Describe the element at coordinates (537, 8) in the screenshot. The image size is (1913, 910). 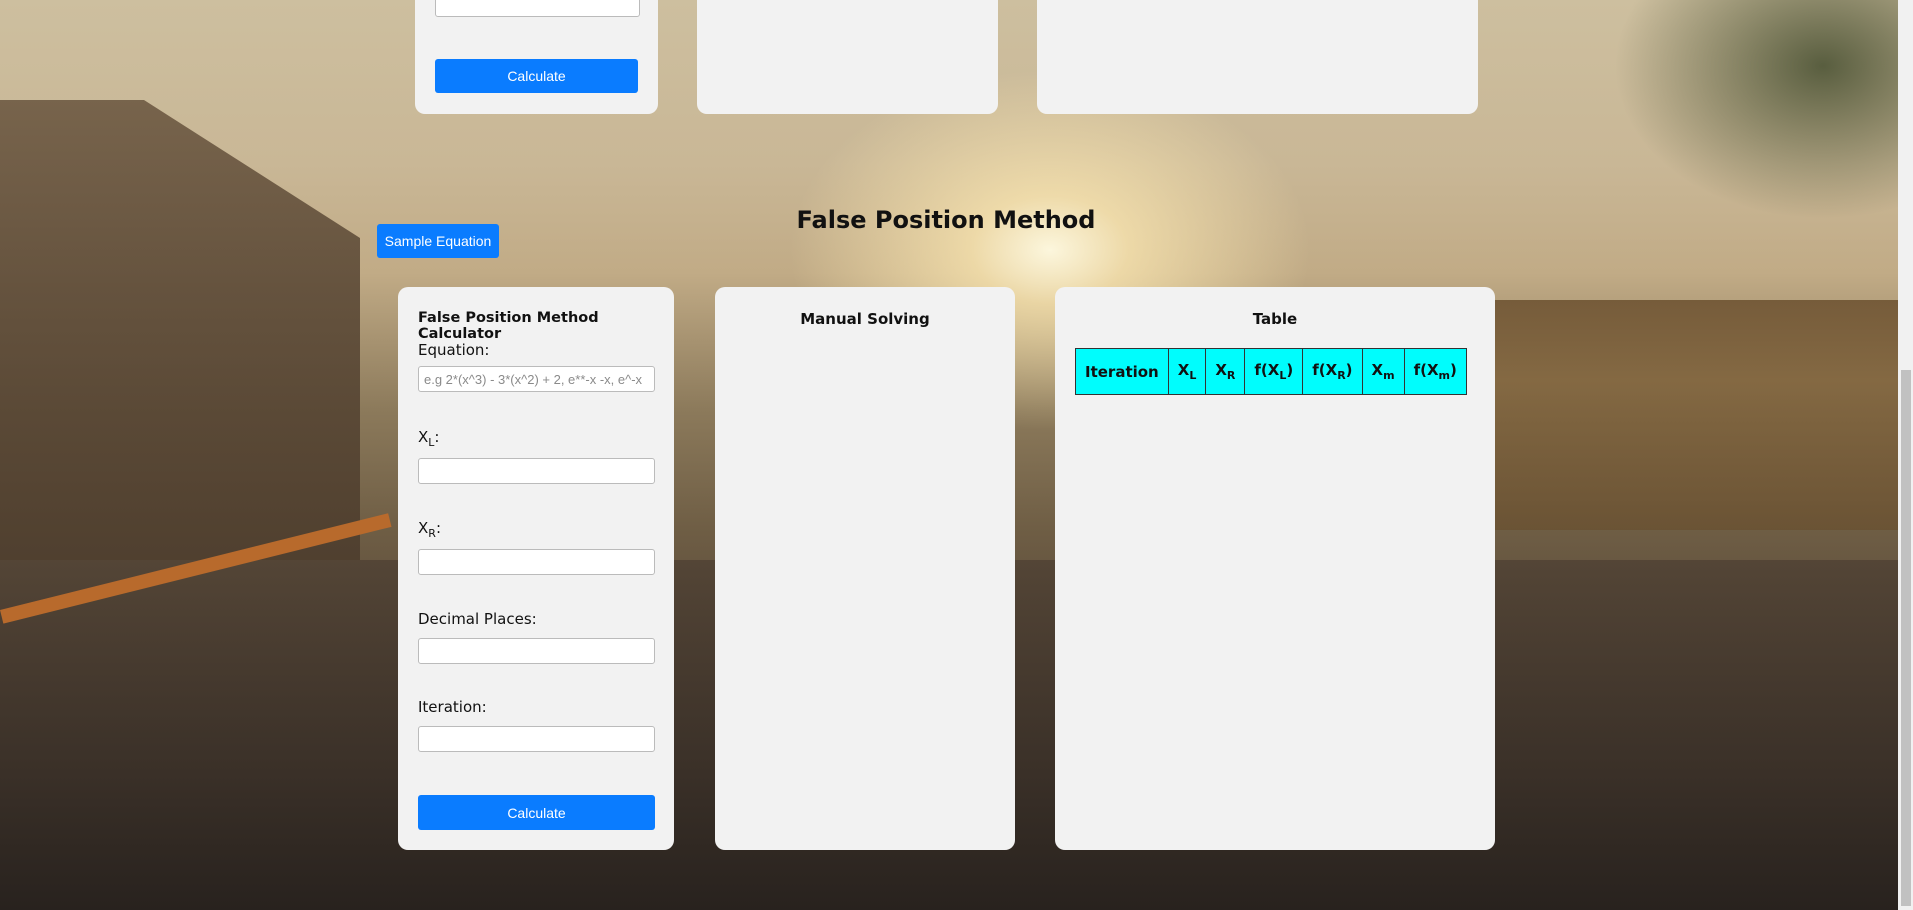
I see `previous-input-field` at that location.